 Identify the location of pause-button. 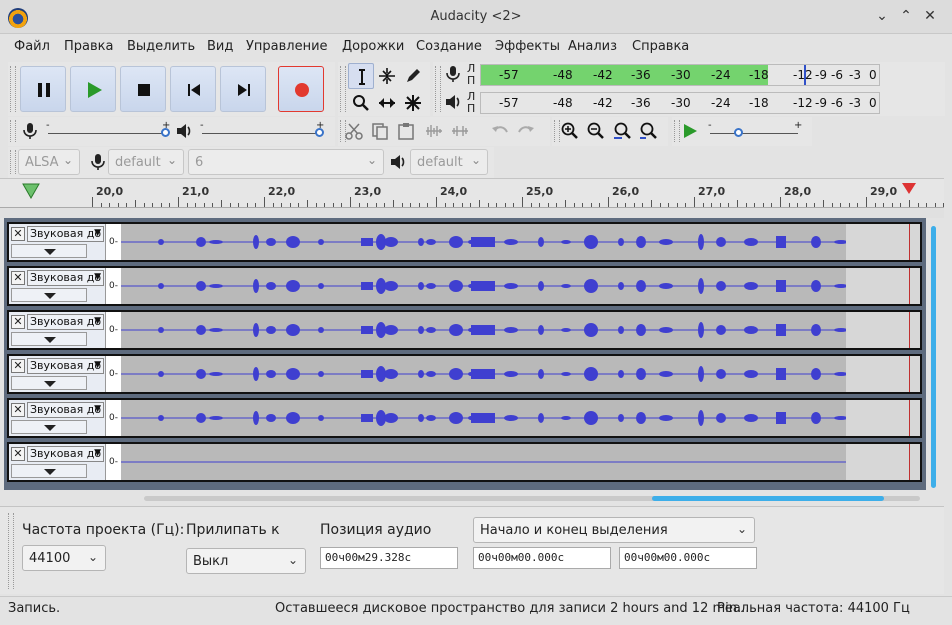
(43, 89).